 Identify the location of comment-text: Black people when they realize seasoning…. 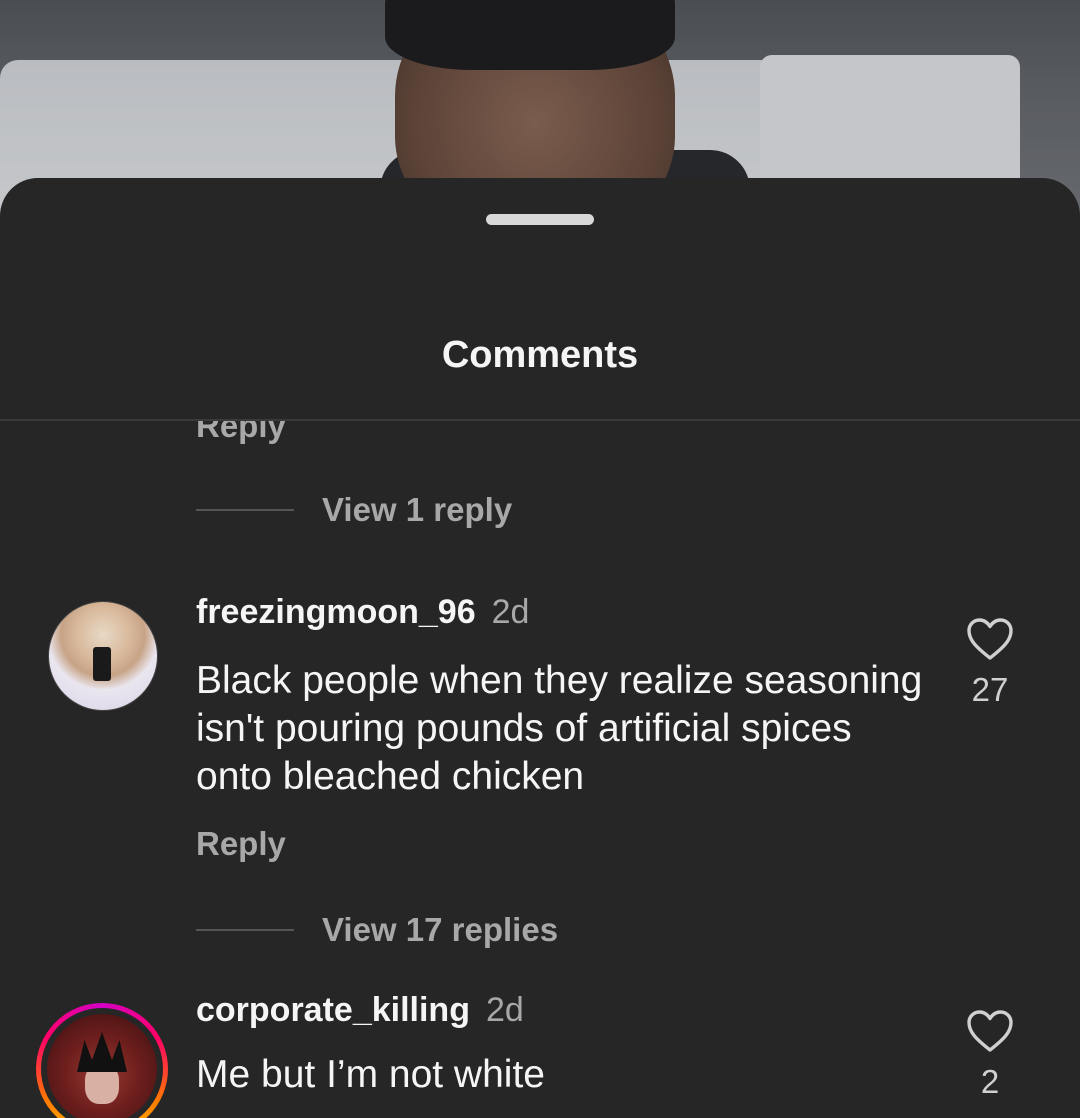
(559, 728).